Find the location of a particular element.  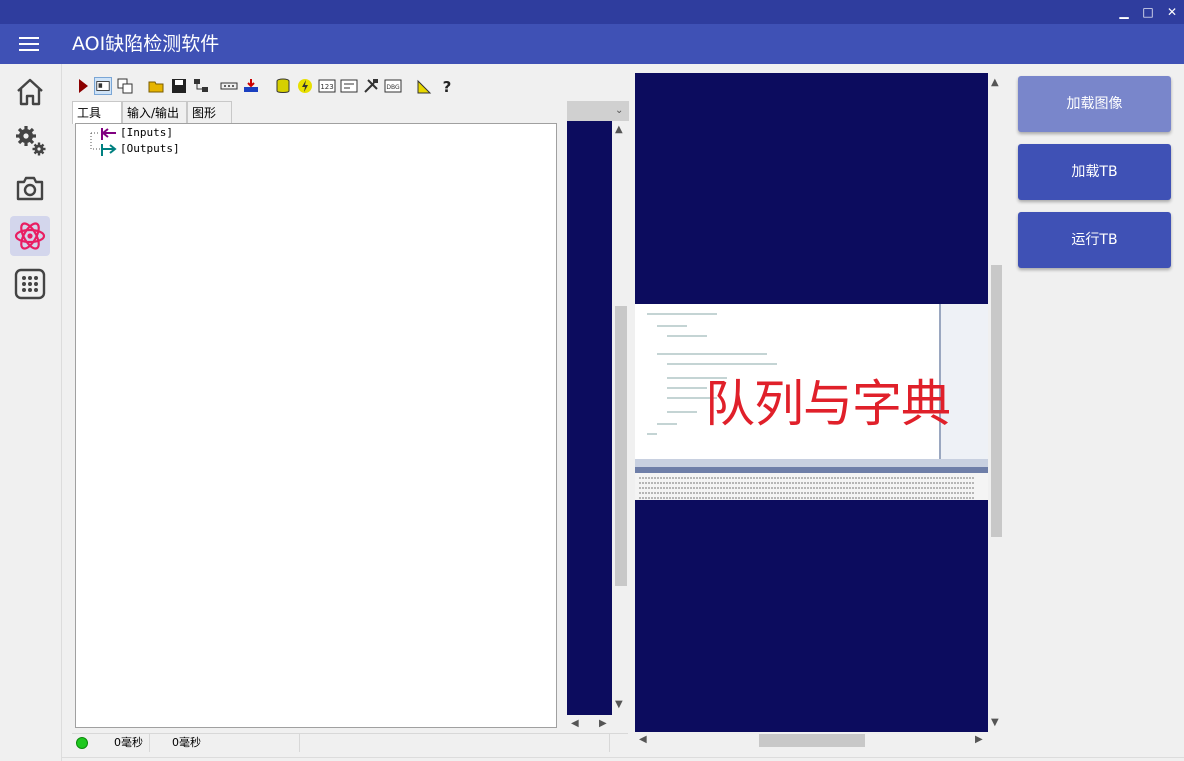

numeric-icon: 123 is located at coordinates (327, 86).